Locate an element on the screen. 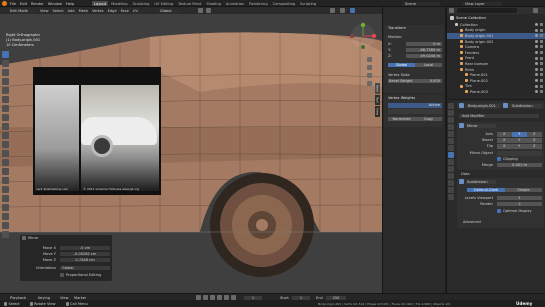 This screenshot has width=545, height=307. scene-collection-title: Scene Collection is located at coordinates (471, 18).